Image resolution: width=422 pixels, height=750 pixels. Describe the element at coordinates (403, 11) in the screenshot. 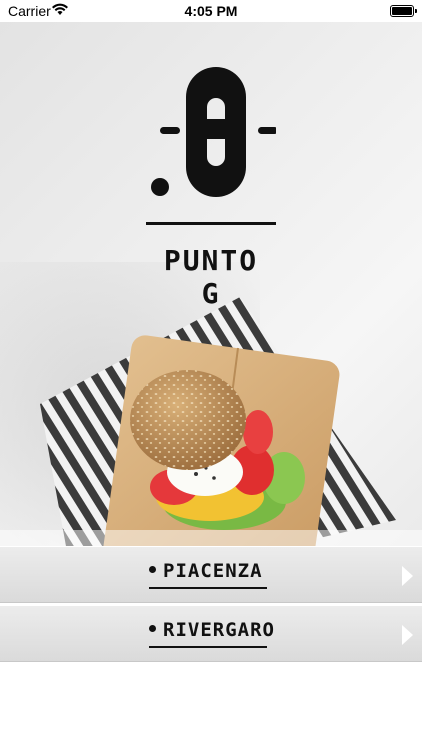

I see `battery-icon` at that location.